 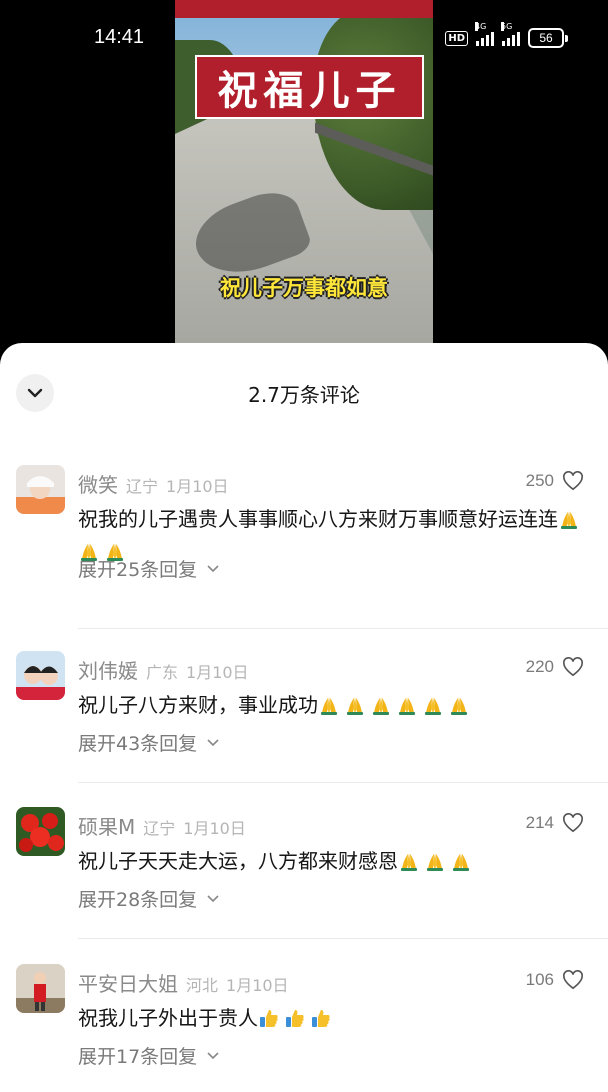 I want to click on comments-header: 2.7万条评论, so click(x=304, y=391).